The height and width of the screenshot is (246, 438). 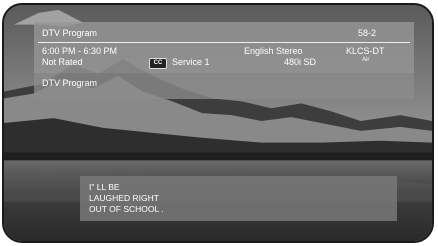 What do you see at coordinates (80, 51) in the screenshot?
I see `program-time: 6:00 PM - 6:30 PM` at bounding box center [80, 51].